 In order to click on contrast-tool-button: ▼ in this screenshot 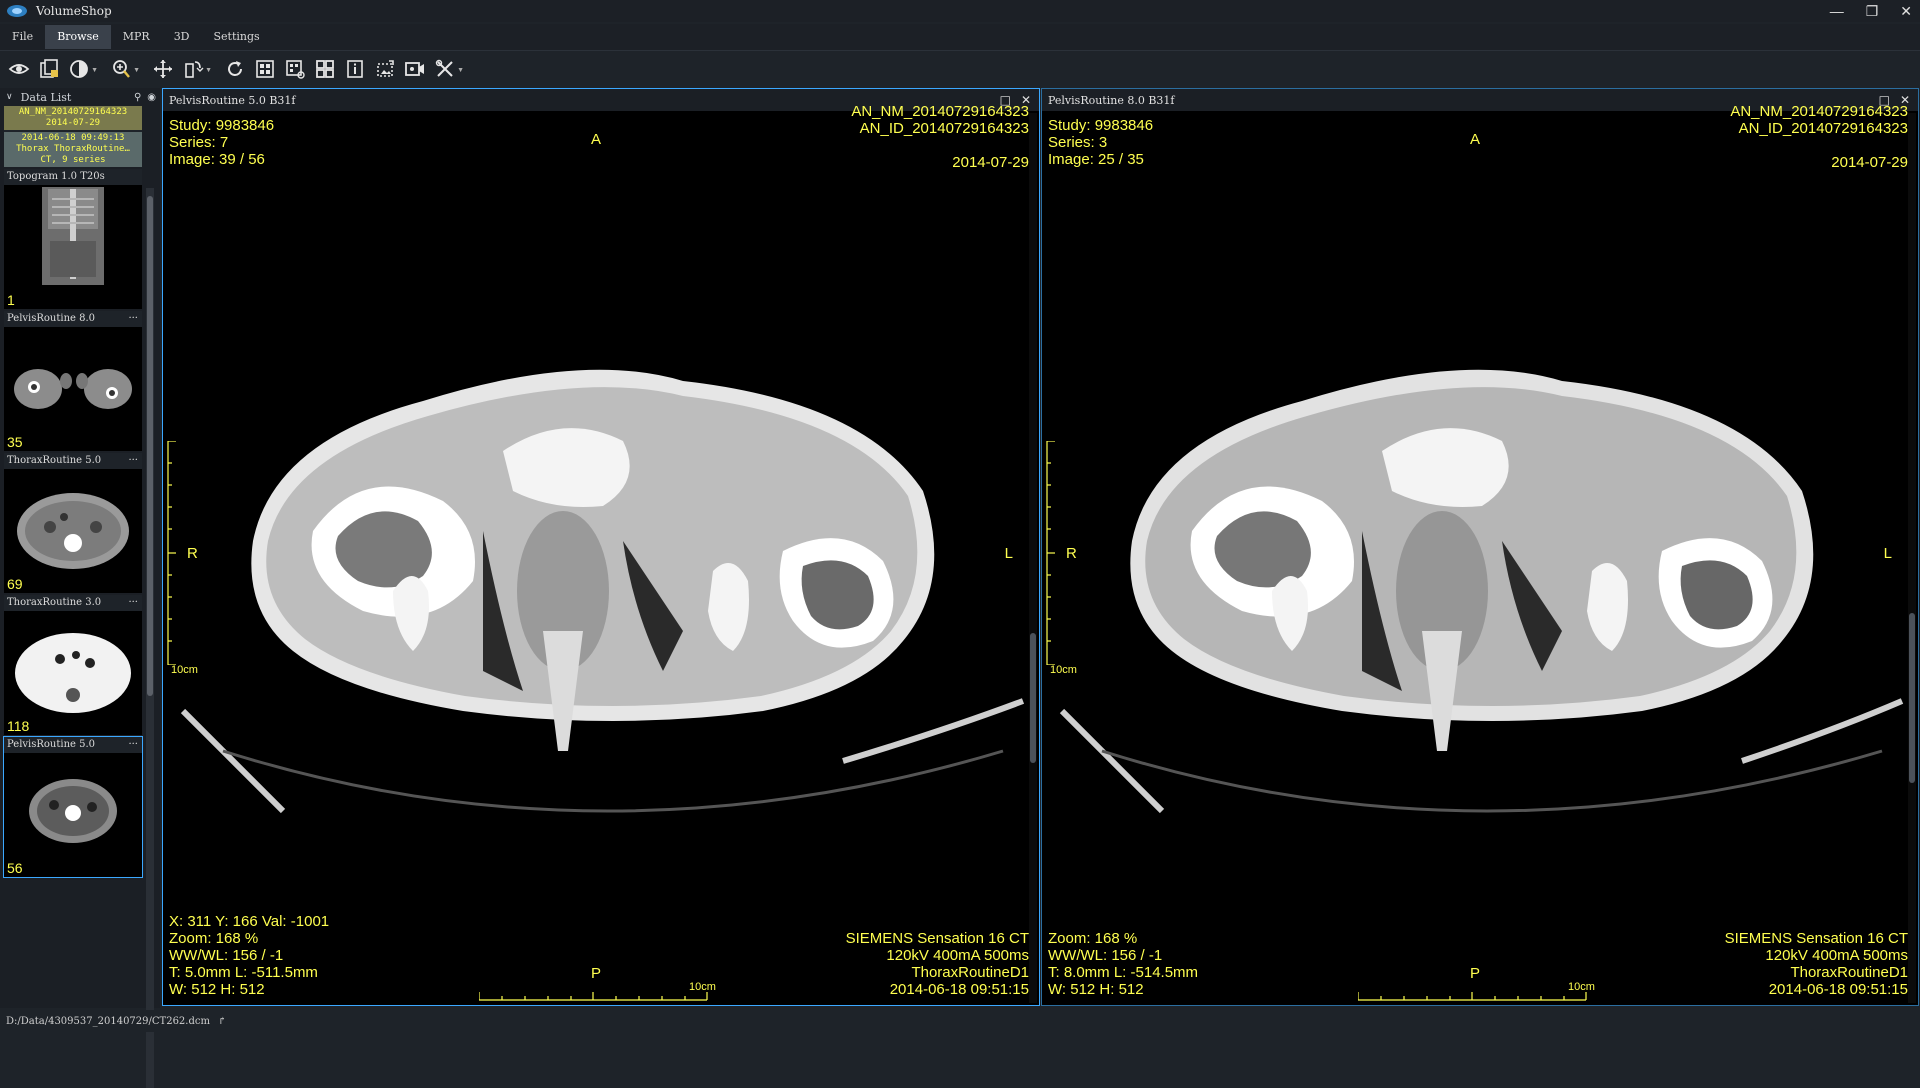, I will do `click(82, 69)`.